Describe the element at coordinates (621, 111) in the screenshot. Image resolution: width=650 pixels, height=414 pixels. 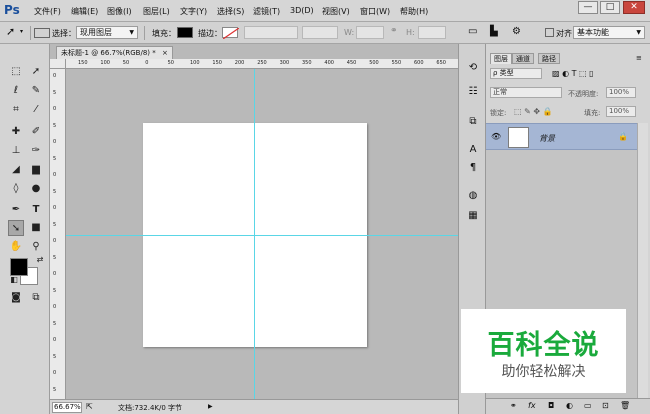
I see `fill-field: 100%` at that location.